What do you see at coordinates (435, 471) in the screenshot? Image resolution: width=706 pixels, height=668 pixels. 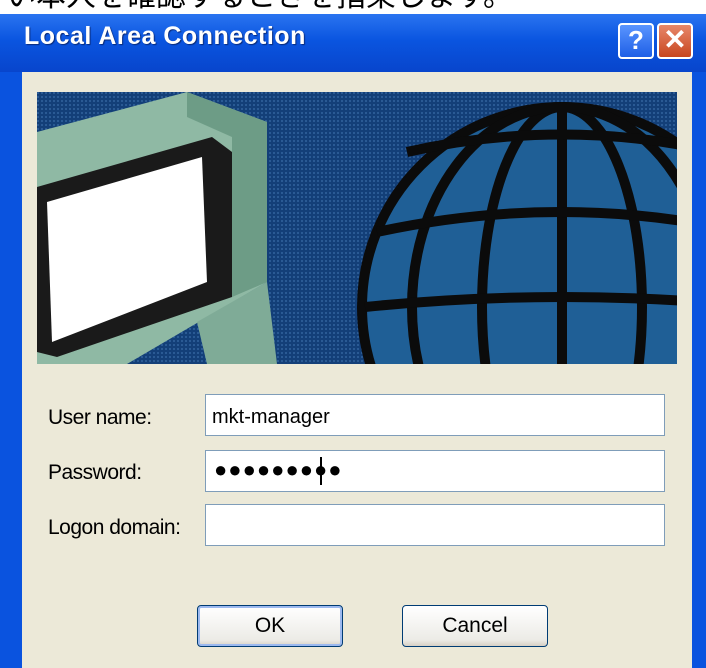 I see `password-field: ●●●●●●●●●` at bounding box center [435, 471].